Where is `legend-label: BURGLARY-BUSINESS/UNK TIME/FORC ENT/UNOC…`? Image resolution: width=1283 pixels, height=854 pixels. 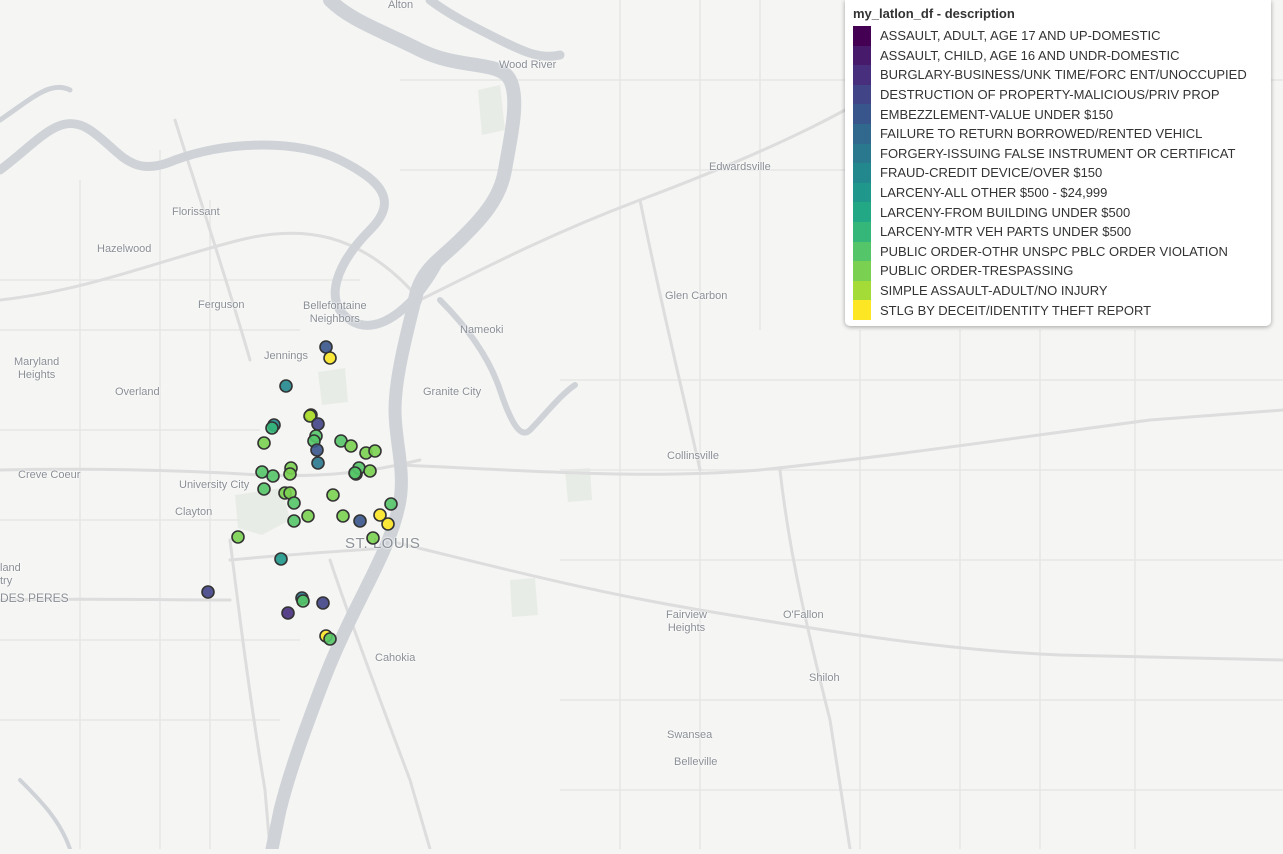 legend-label: BURGLARY-BUSINESS/UNK TIME/FORC ENT/UNOC… is located at coordinates (1063, 75).